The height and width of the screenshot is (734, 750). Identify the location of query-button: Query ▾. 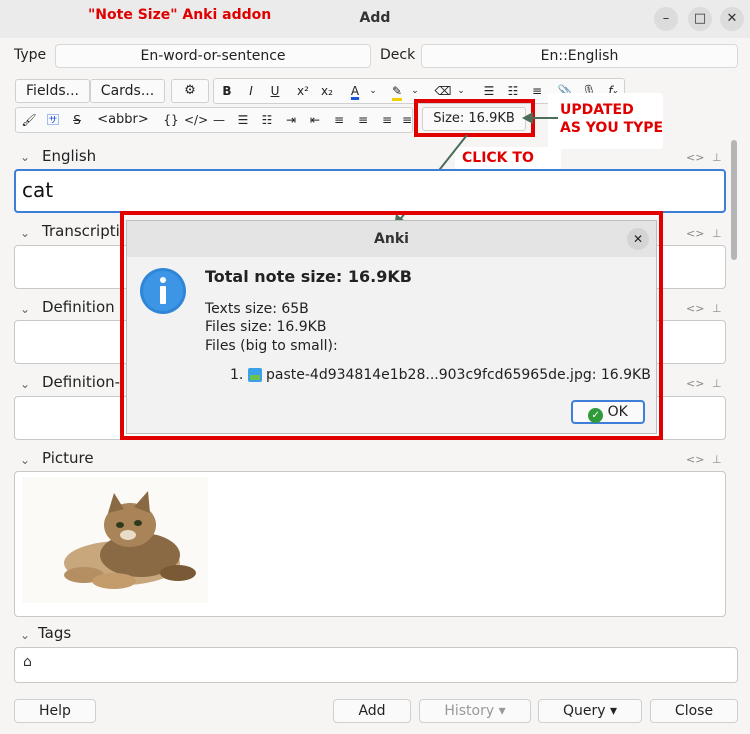
(590, 711).